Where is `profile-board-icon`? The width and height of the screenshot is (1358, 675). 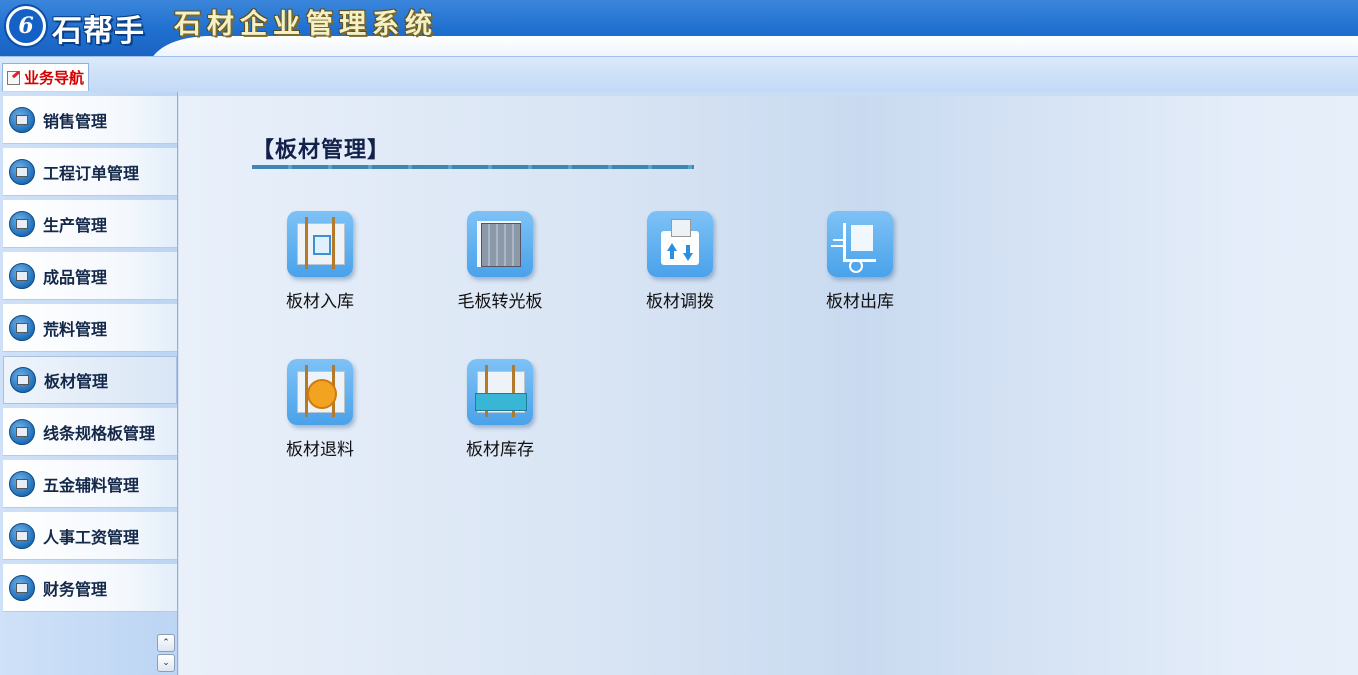
profile-board-icon is located at coordinates (22, 431).